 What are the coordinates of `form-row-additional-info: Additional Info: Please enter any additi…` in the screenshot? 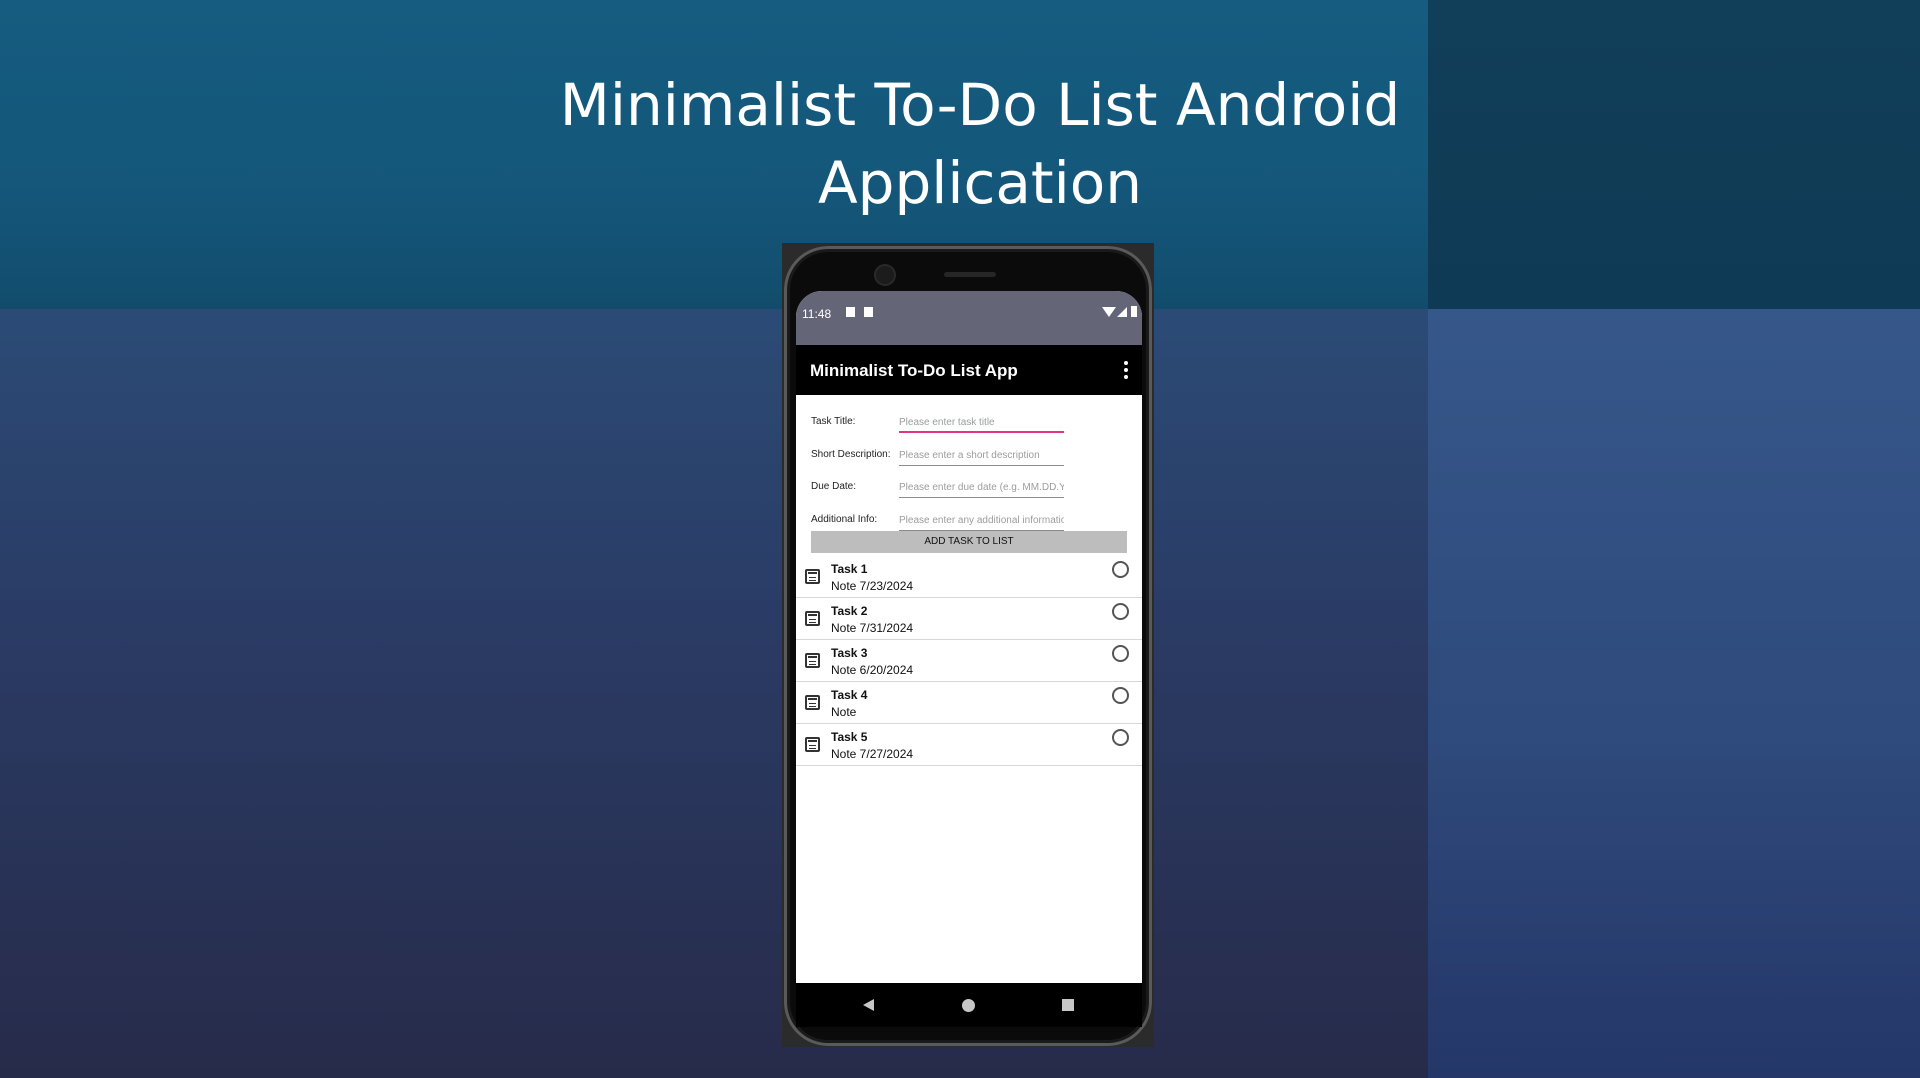 It's located at (969, 517).